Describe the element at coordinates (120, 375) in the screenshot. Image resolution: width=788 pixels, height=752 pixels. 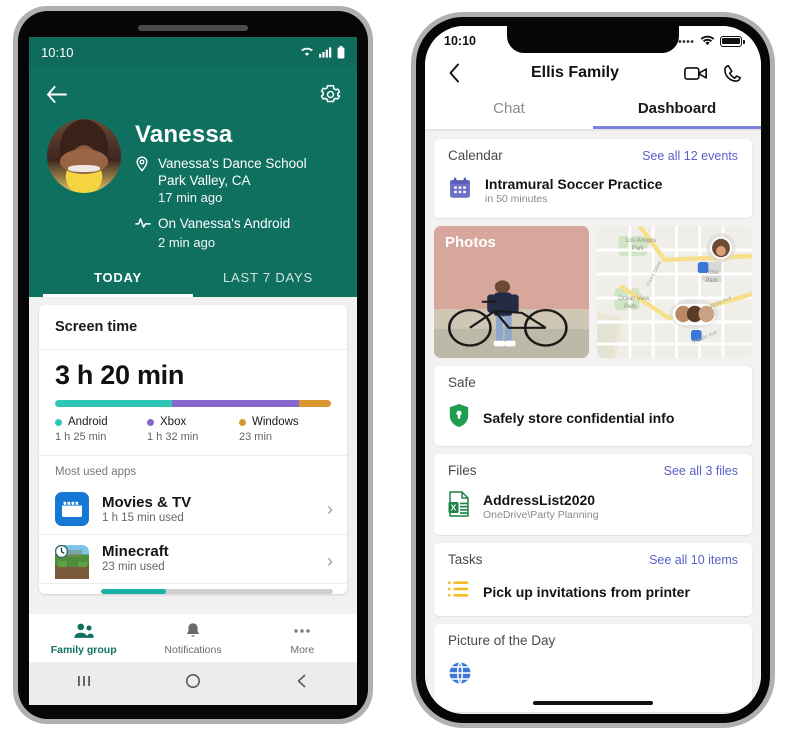
I see `screen-time-total: 3 h 20 min` at that location.